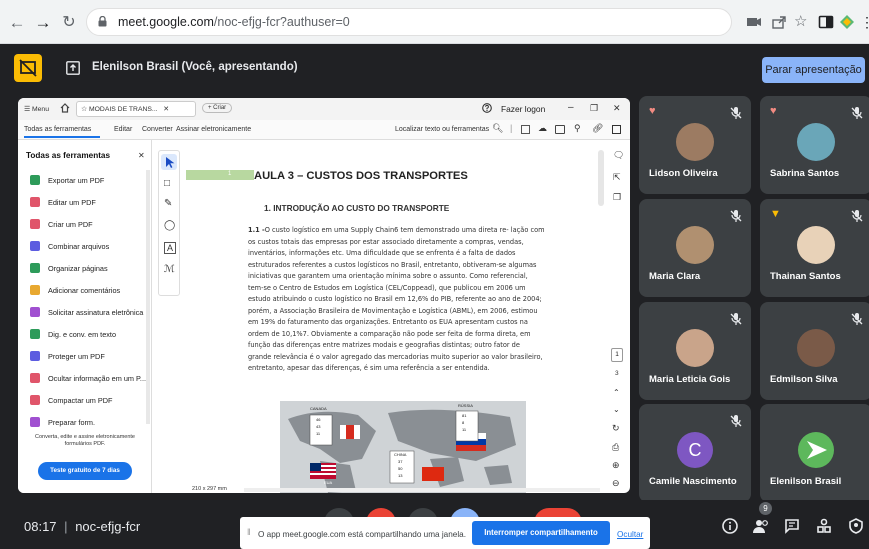 This screenshot has width=869, height=549. Describe the element at coordinates (442, 129) in the screenshot. I see `search-tools-field: Localizar texto ou ferramentas` at that location.